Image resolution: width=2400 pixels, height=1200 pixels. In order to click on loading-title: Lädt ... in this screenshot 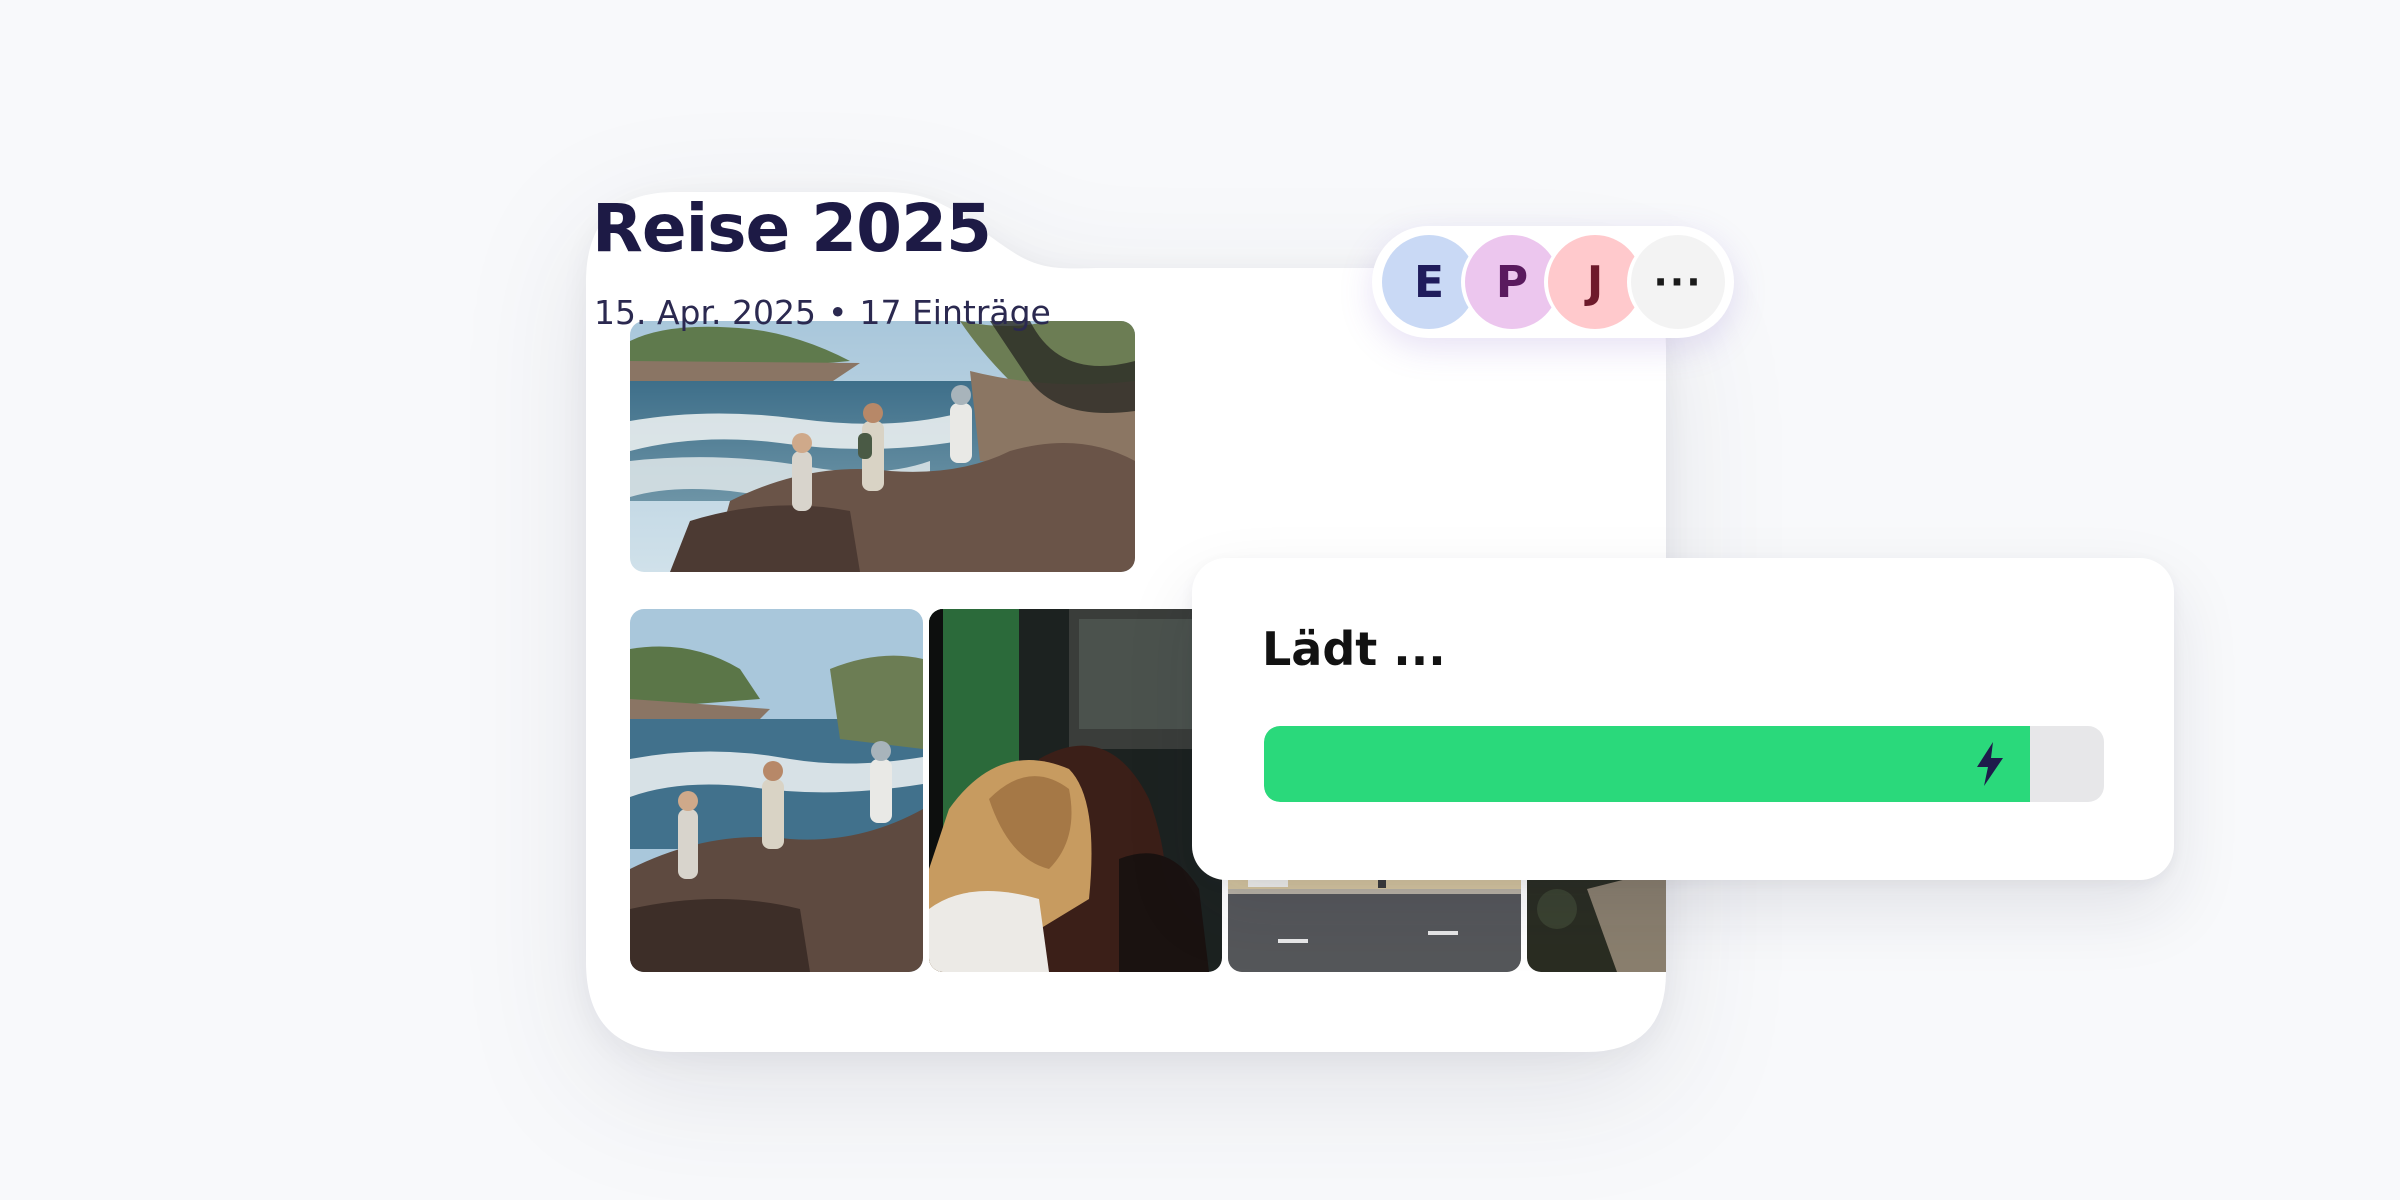, I will do `click(1354, 649)`.